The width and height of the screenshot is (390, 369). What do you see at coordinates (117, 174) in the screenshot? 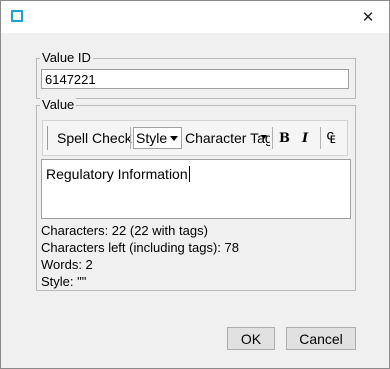
I see `editor-text: Regulatory Information` at bounding box center [117, 174].